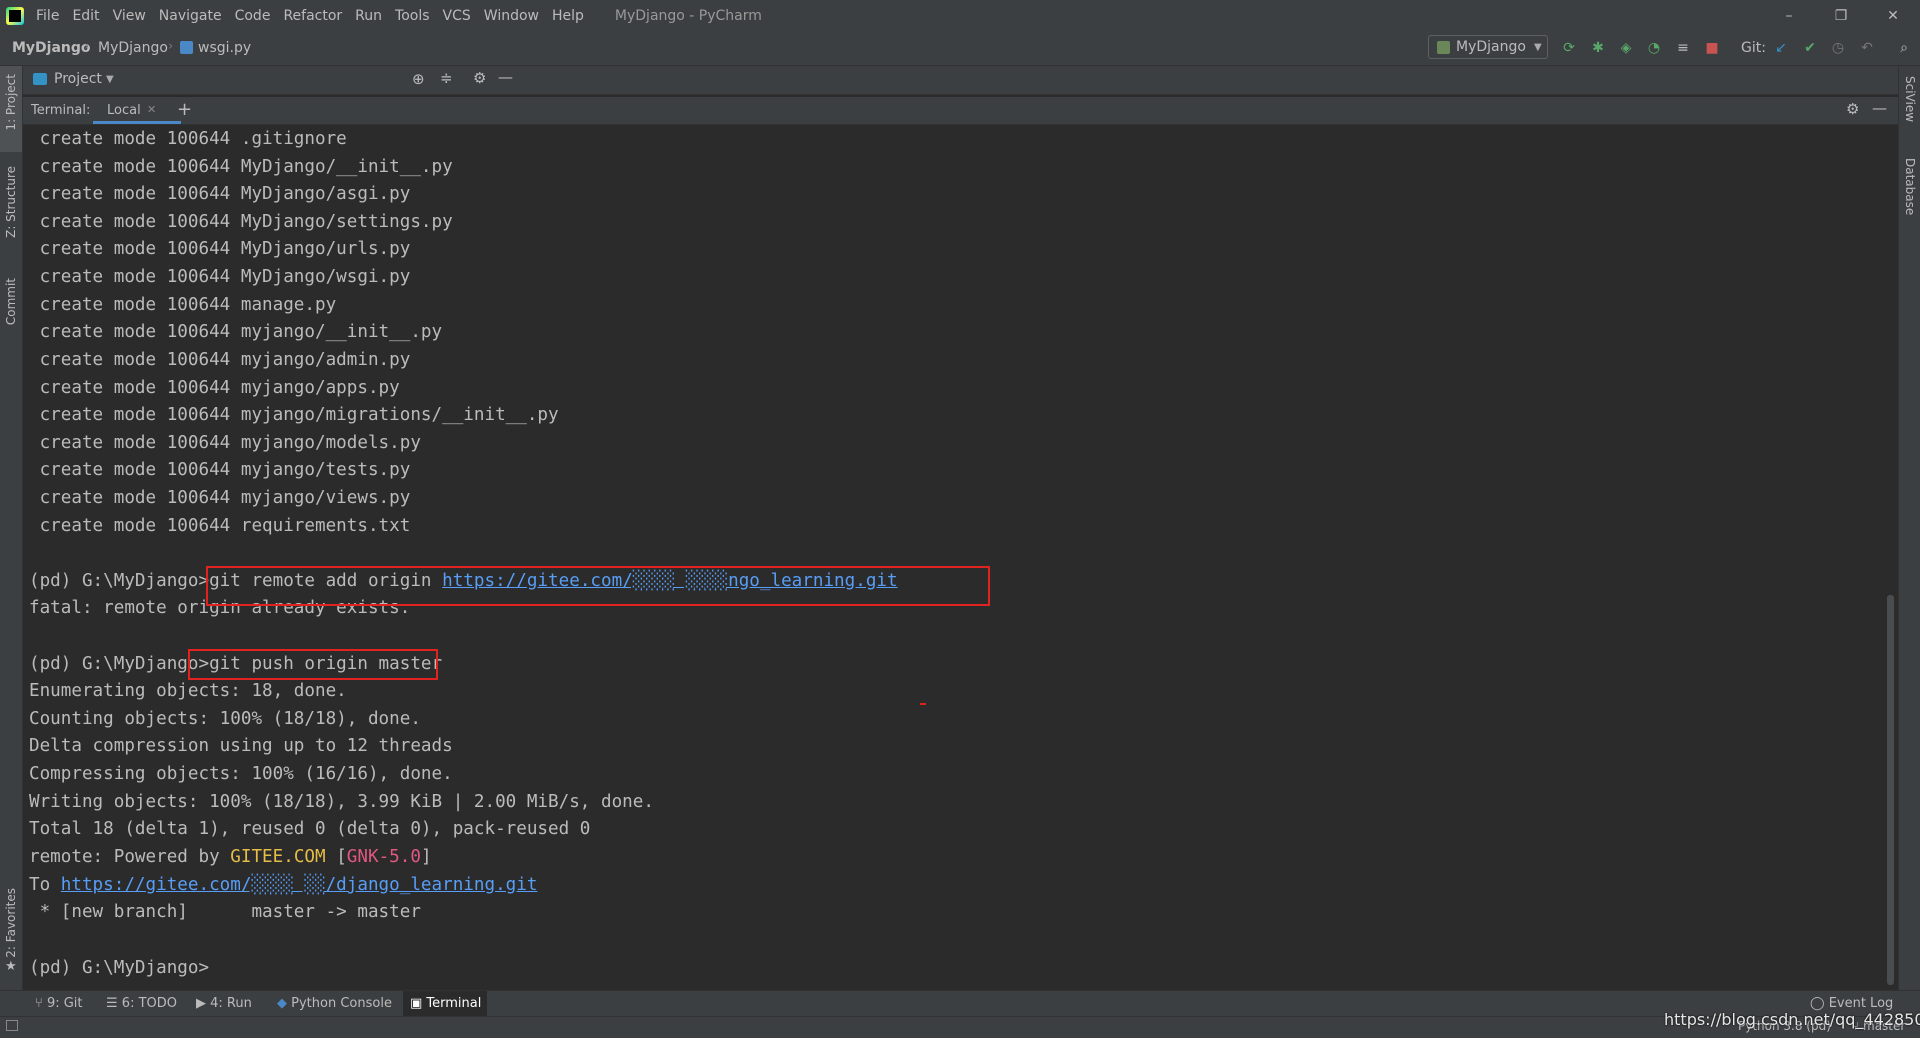 The height and width of the screenshot is (1038, 1920). Describe the element at coordinates (418, 79) in the screenshot. I see `locate-icon: ⊕` at that location.